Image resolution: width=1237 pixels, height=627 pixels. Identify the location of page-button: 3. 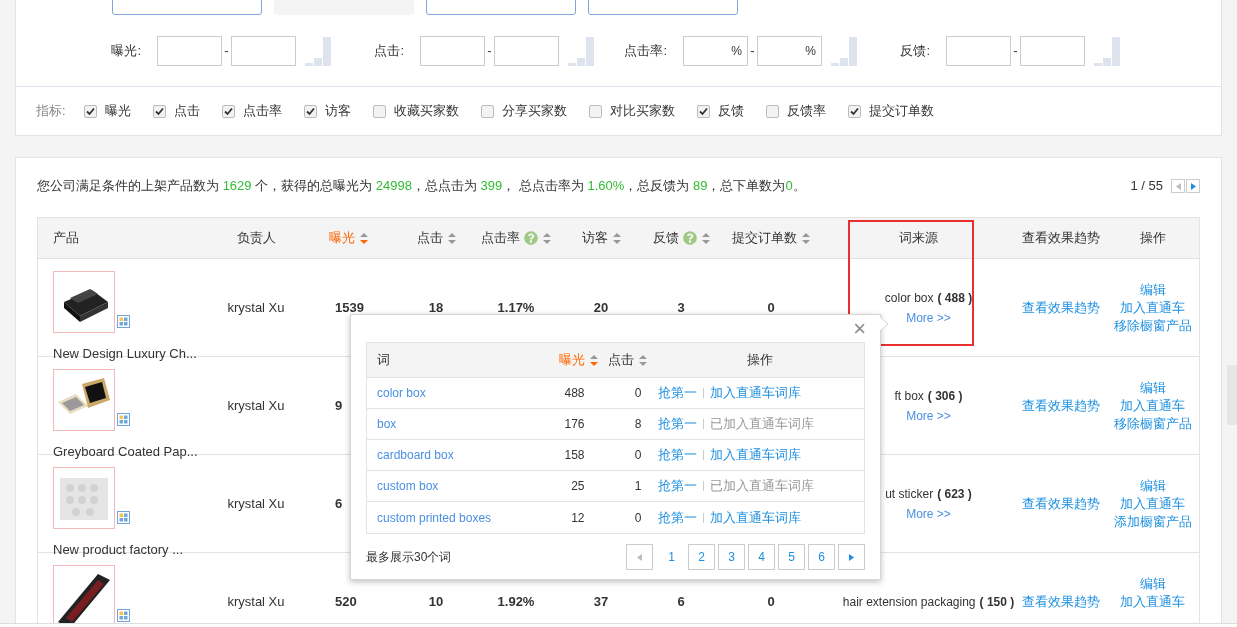
(731, 557).